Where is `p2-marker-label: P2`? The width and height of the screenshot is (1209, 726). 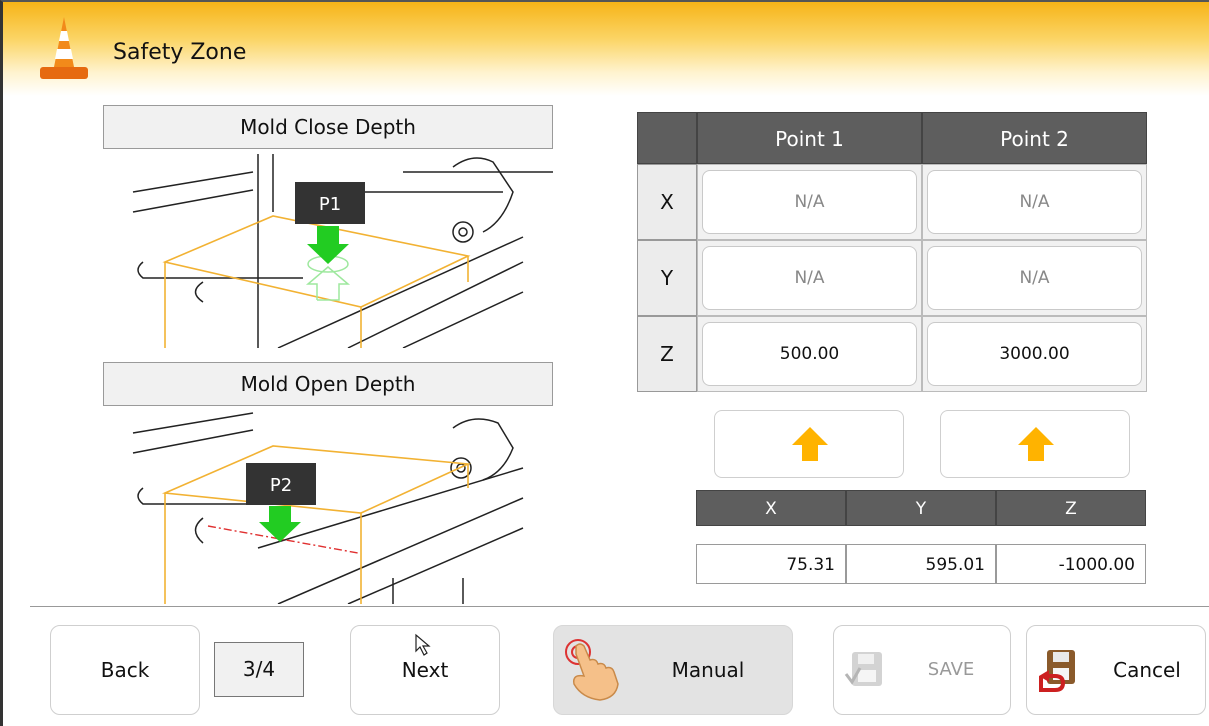 p2-marker-label: P2 is located at coordinates (281, 485).